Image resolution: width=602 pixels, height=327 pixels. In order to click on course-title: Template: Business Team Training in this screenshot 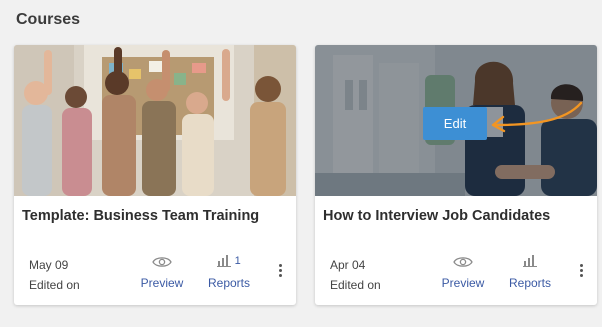, I will do `click(156, 216)`.